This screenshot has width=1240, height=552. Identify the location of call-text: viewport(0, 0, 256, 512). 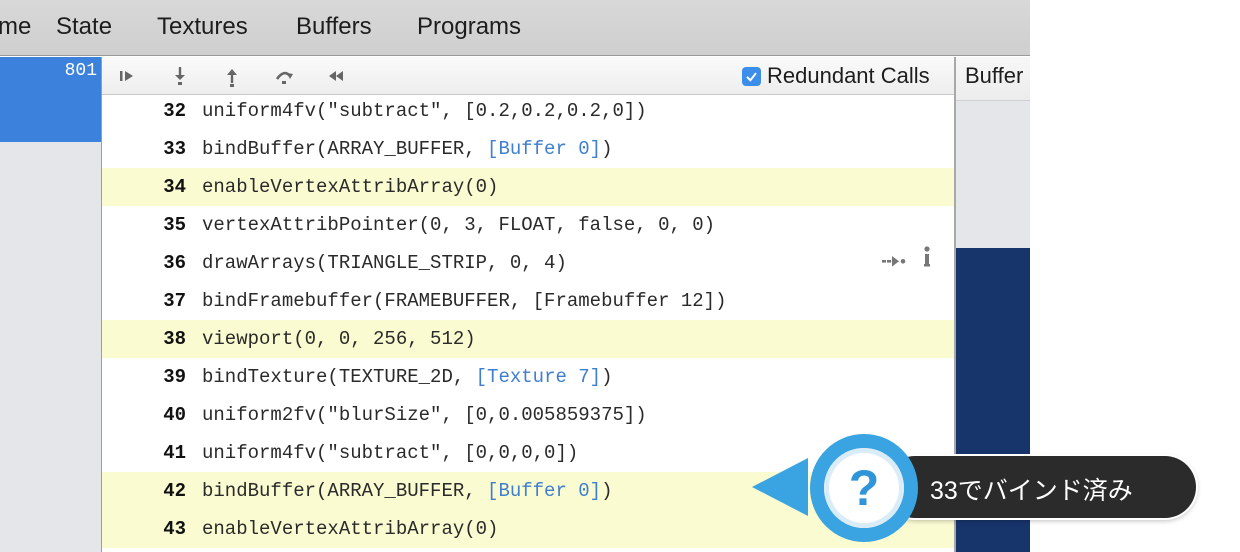
(339, 339).